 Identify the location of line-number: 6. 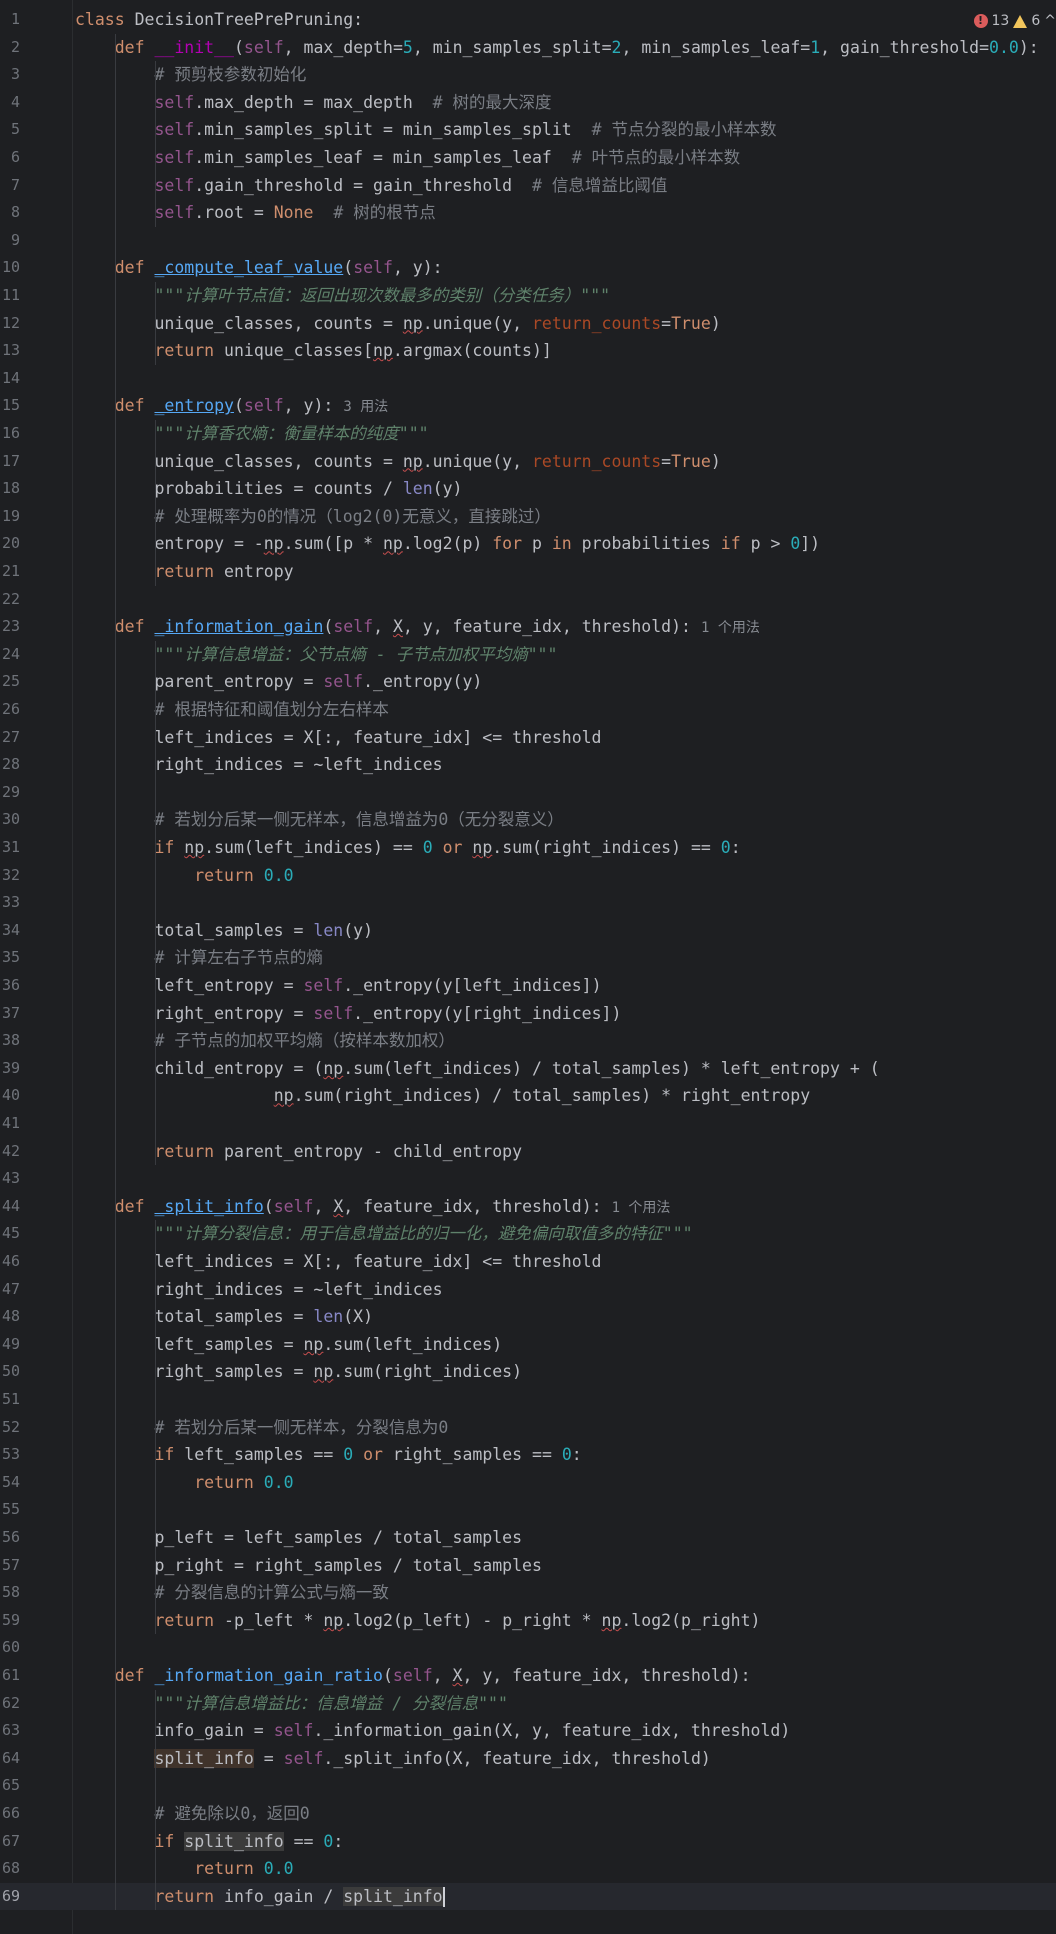
(10, 158).